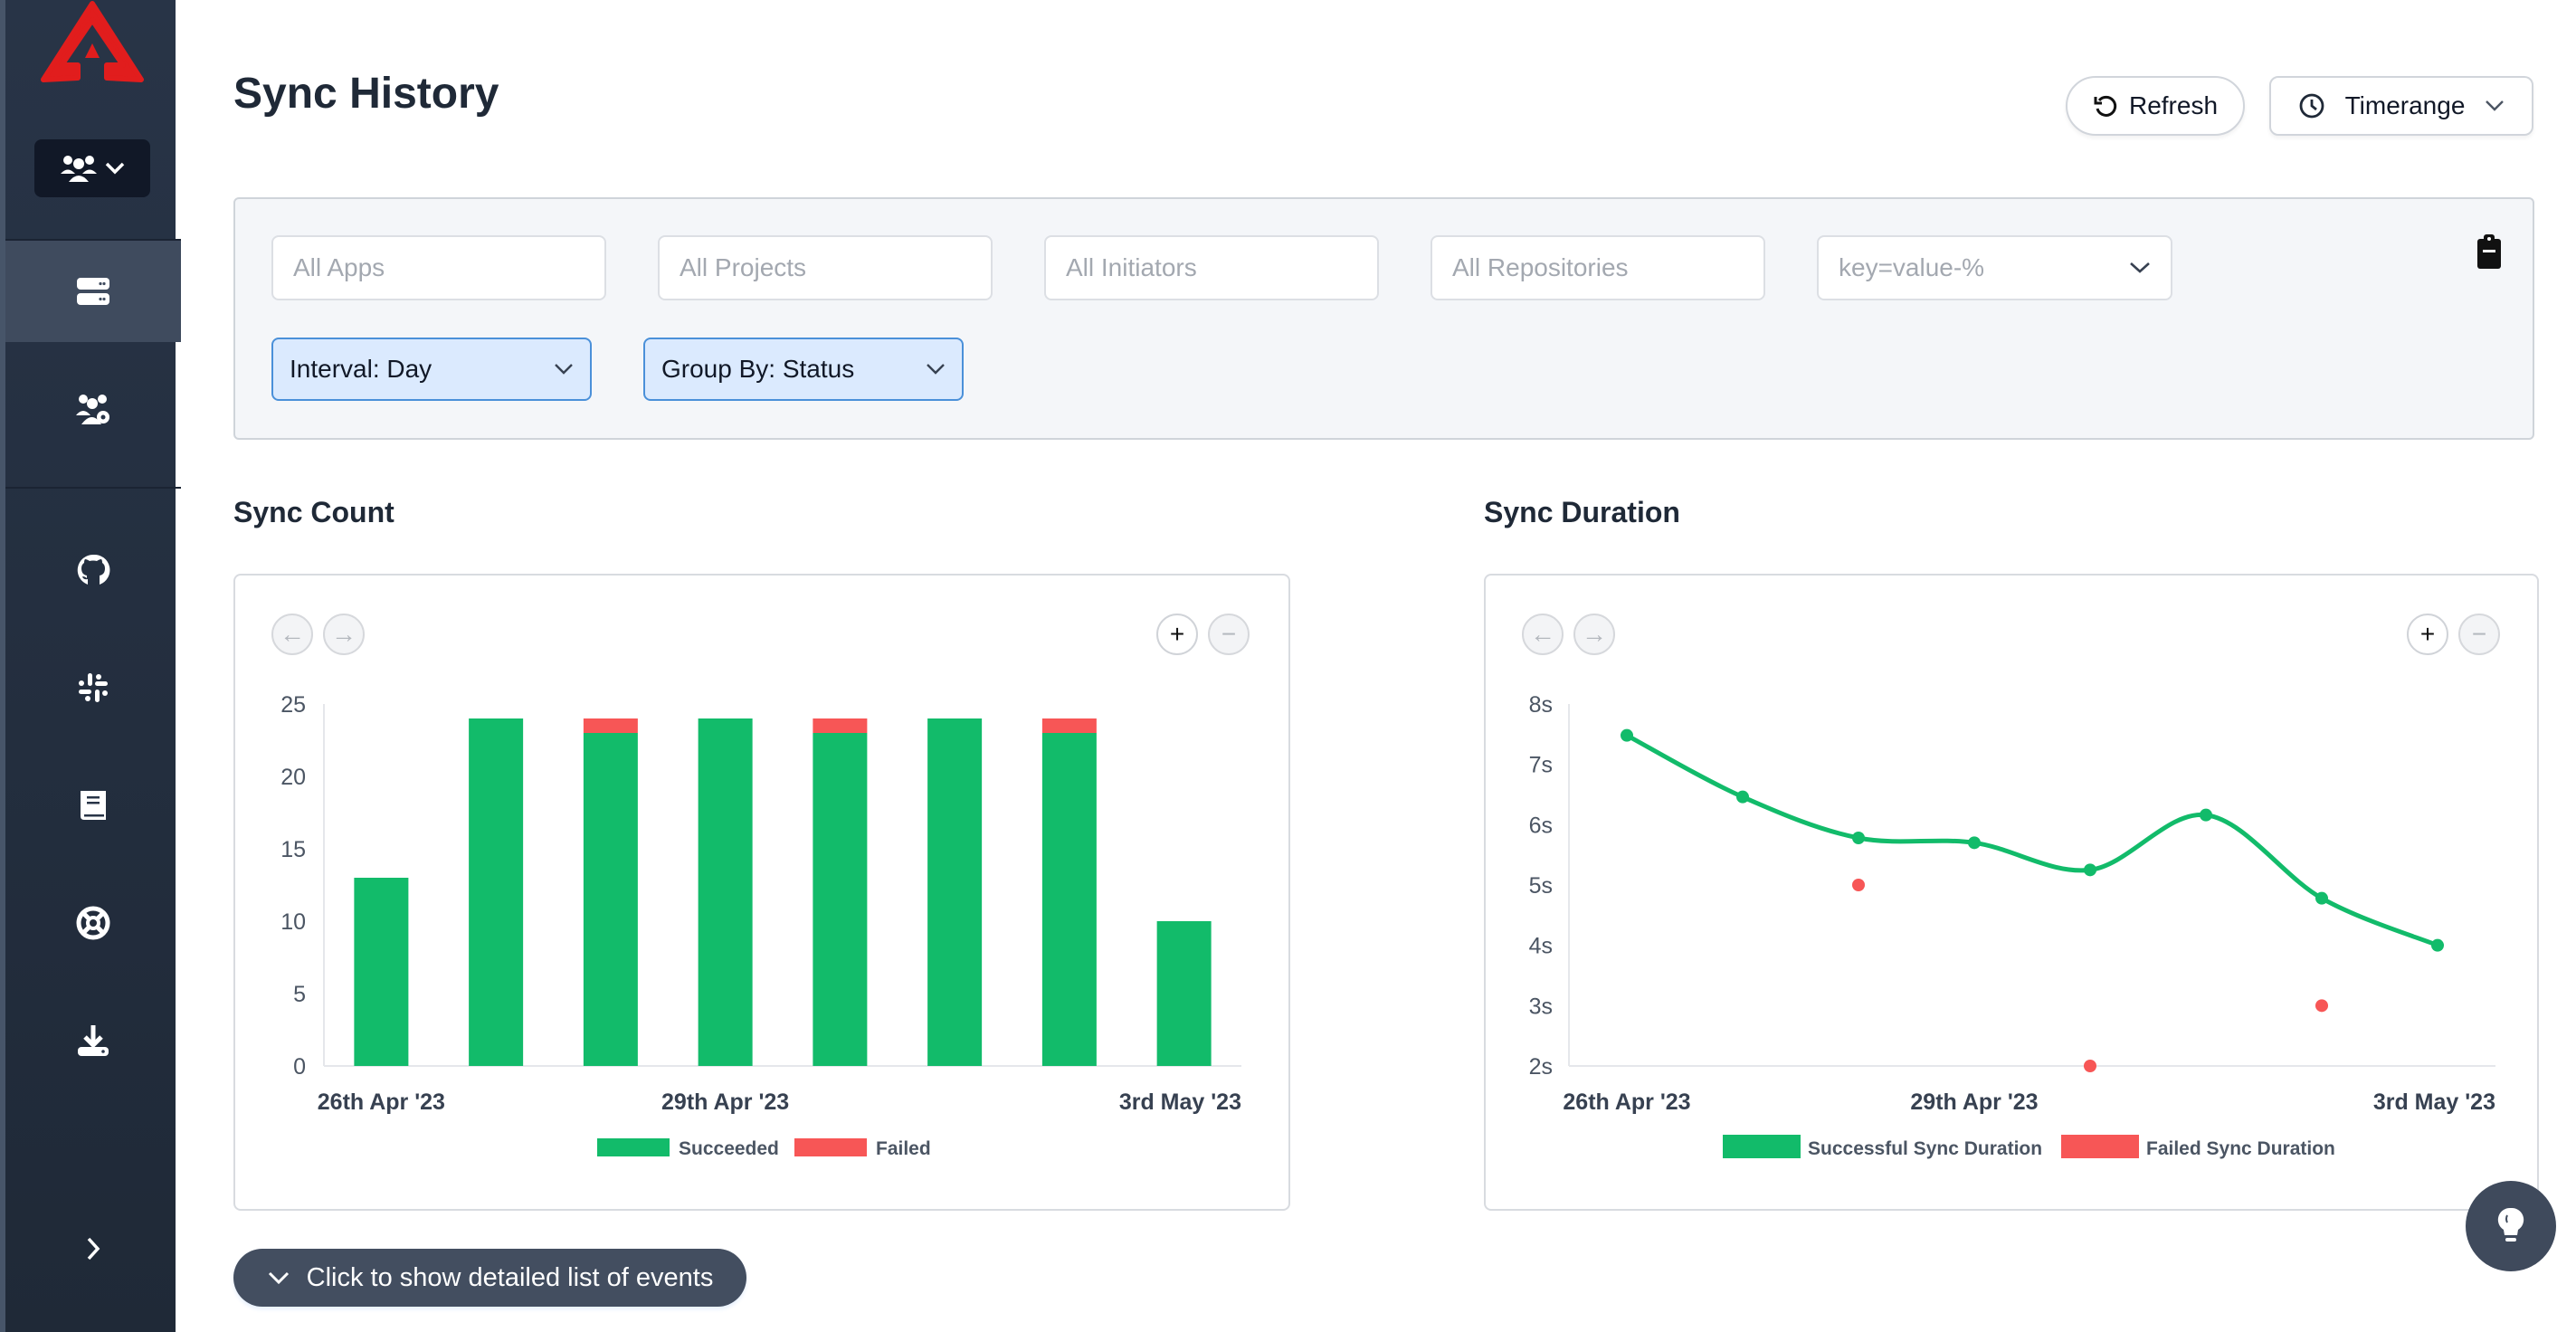  I want to click on y-tick-label: 20, so click(293, 777).